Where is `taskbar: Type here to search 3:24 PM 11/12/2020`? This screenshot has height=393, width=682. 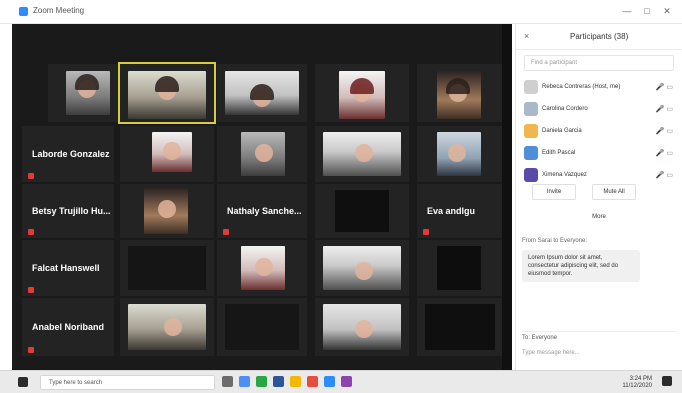 taskbar: Type here to search 3:24 PM 11/12/2020 is located at coordinates (341, 381).